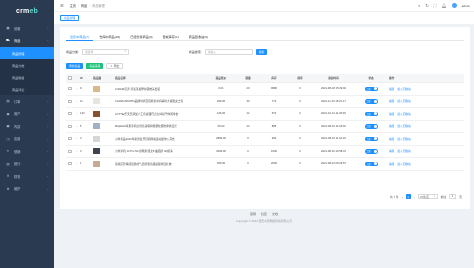 The height and width of the screenshot is (268, 474). Describe the element at coordinates (228, 51) in the screenshot. I see `search-input: 请输入` at that location.